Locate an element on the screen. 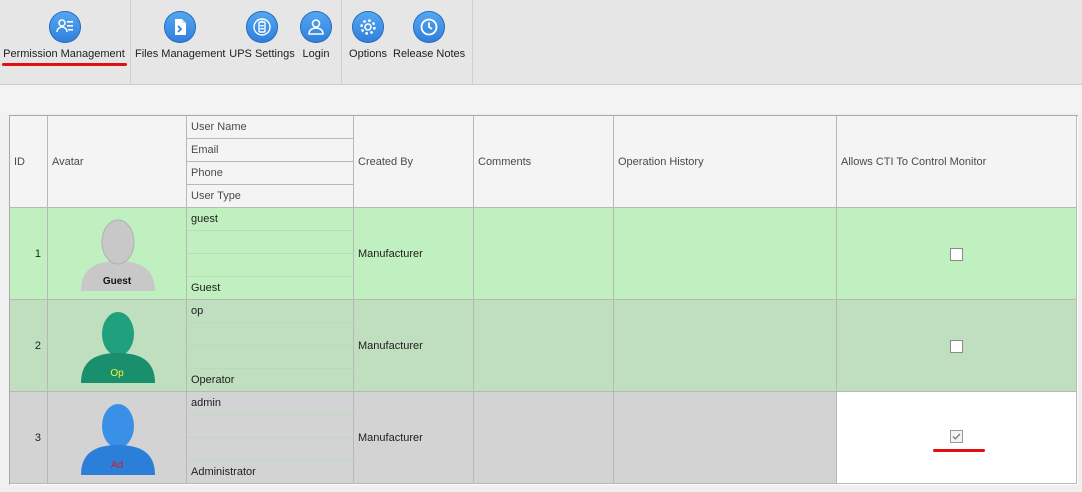 The width and height of the screenshot is (1082, 492). avatar-caption: Op is located at coordinates (117, 373).